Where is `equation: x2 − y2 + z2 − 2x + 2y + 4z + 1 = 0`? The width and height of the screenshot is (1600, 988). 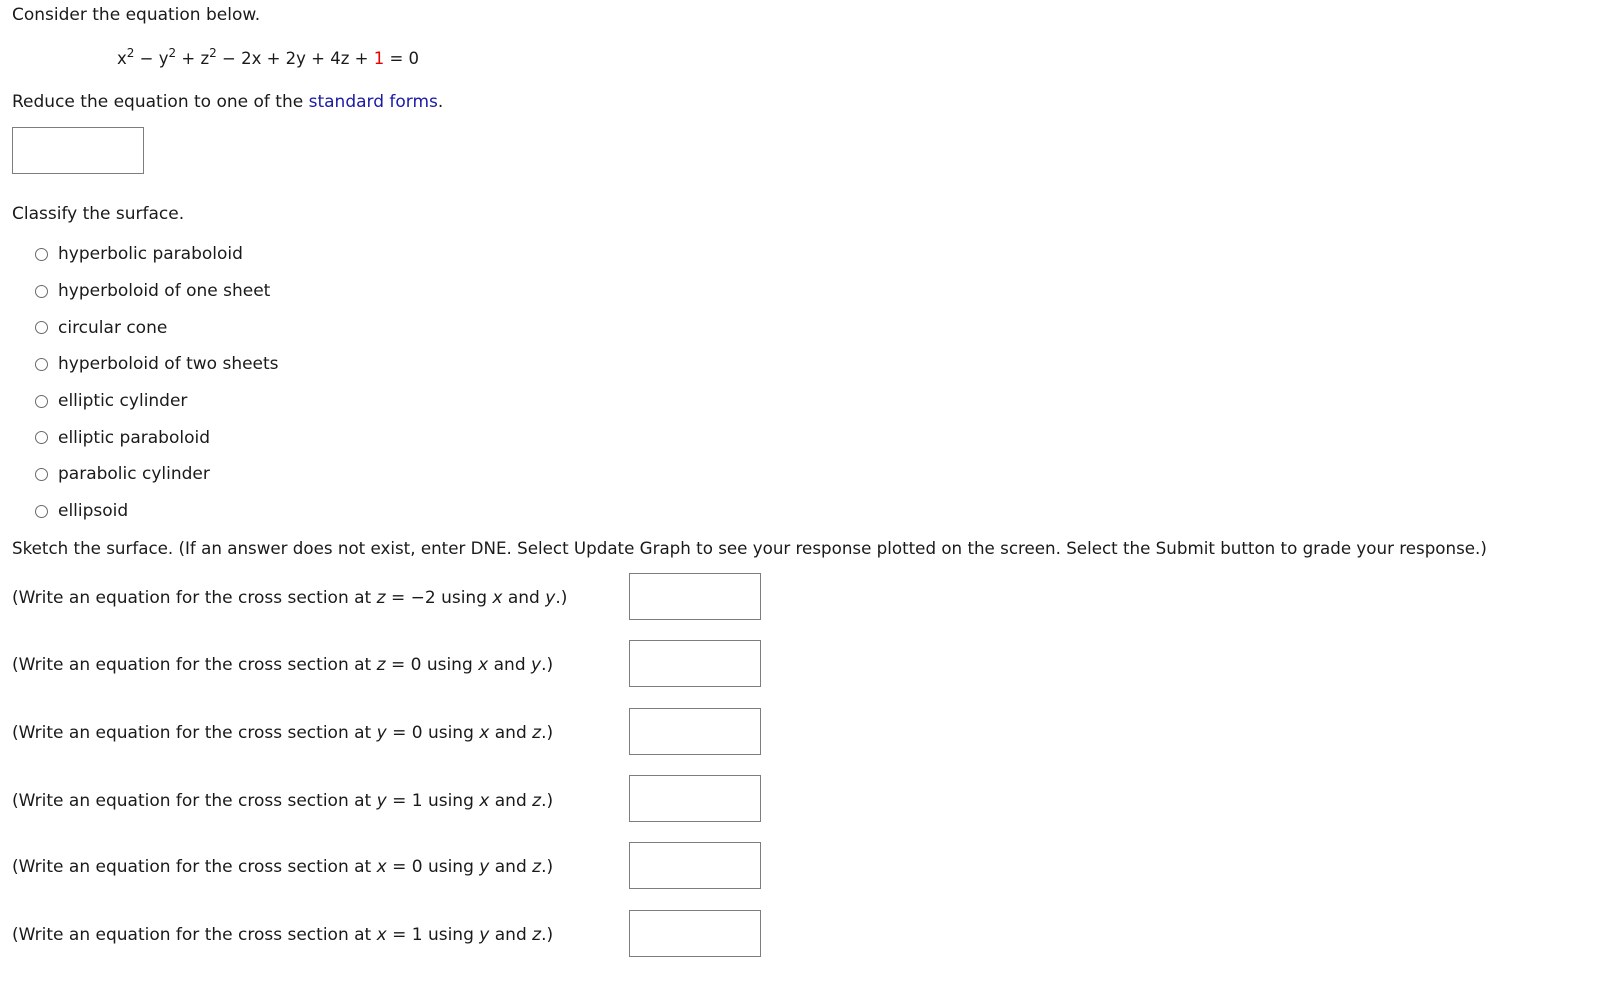
equation: x2 − y2 + z2 − 2x + 2y + 4z + 1 = 0 is located at coordinates (268, 57).